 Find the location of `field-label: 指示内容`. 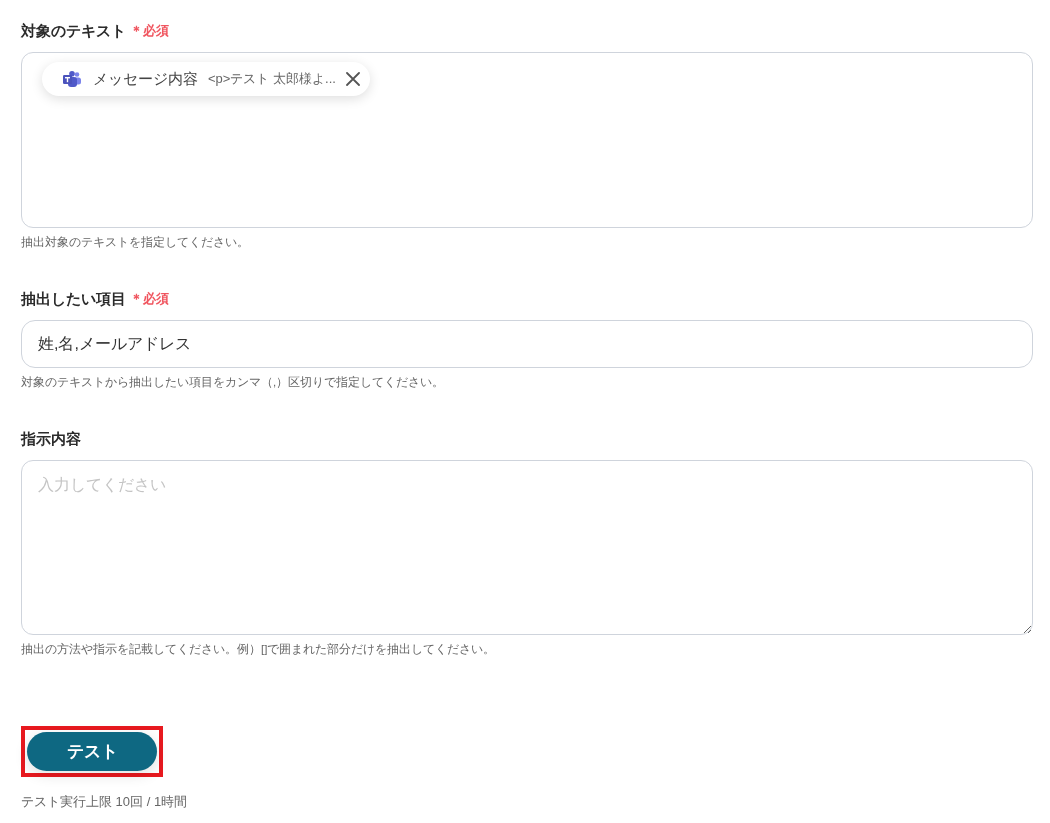

field-label: 指示内容 is located at coordinates (51, 439).